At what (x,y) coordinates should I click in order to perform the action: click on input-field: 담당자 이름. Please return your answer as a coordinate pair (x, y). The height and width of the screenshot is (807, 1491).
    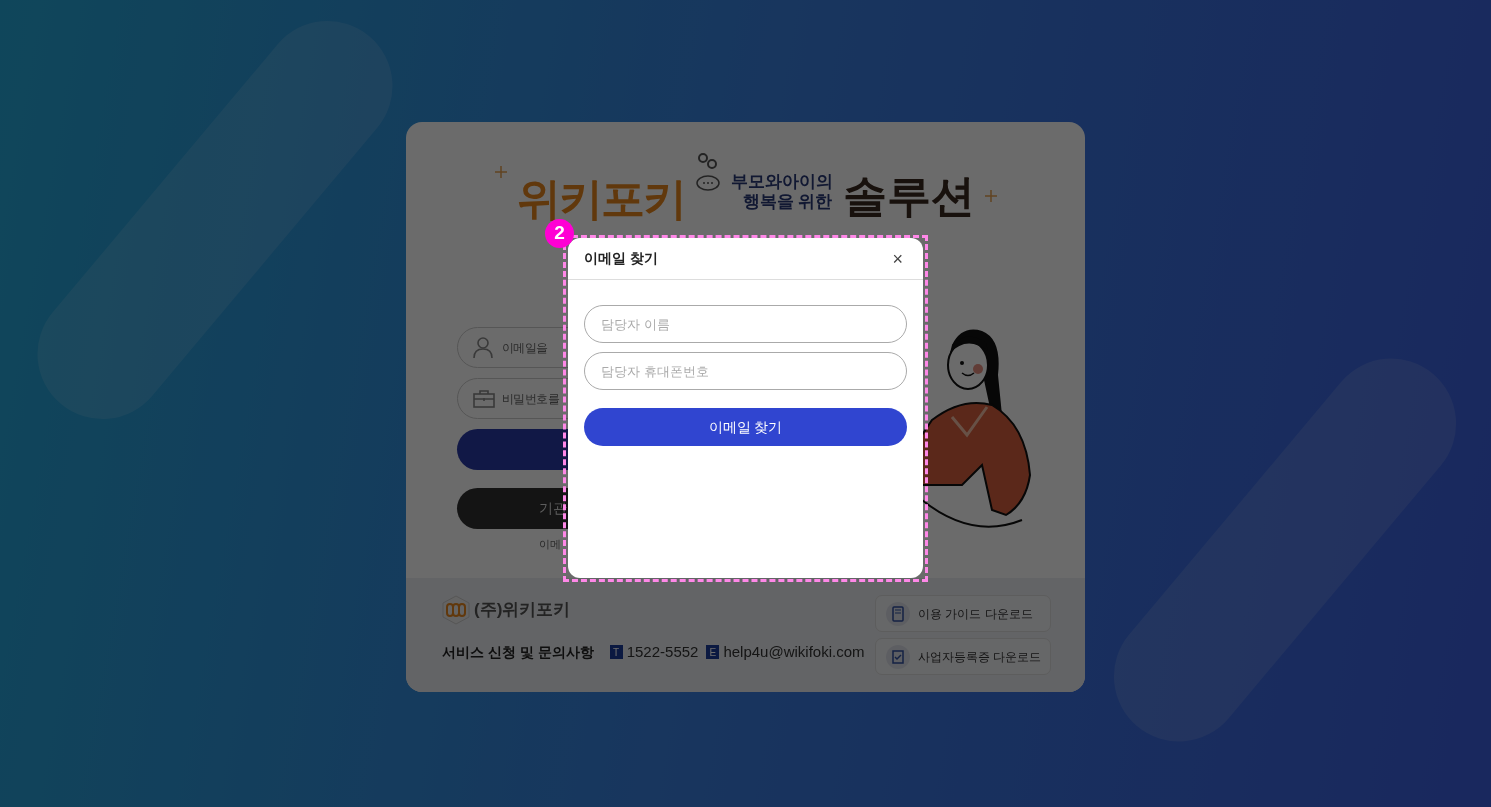
    Looking at the image, I should click on (745, 324).